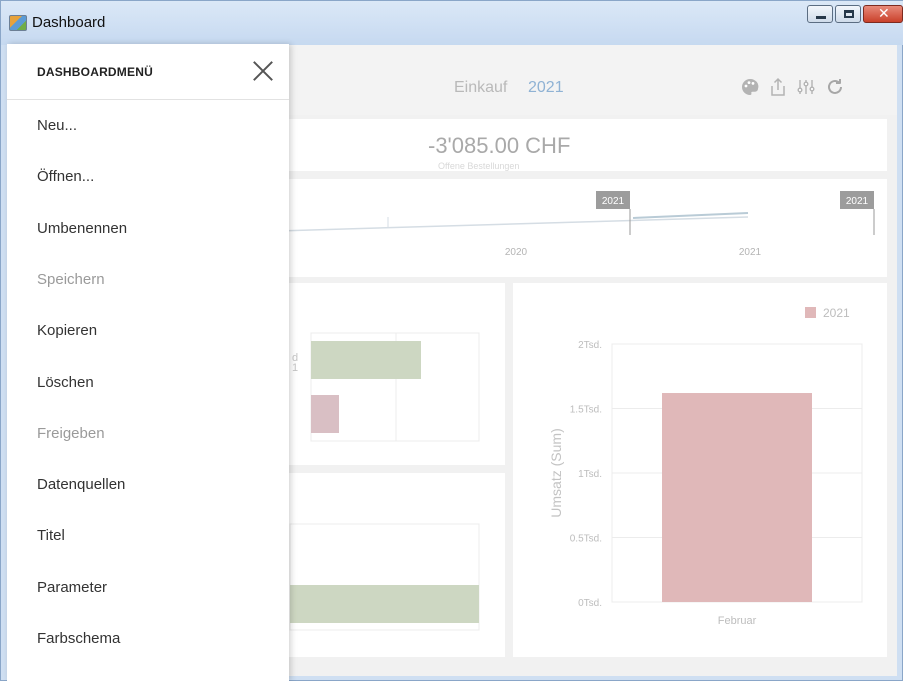 This screenshot has width=903, height=681. Describe the element at coordinates (69, 22) in the screenshot. I see `window-title: Dashboard` at that location.